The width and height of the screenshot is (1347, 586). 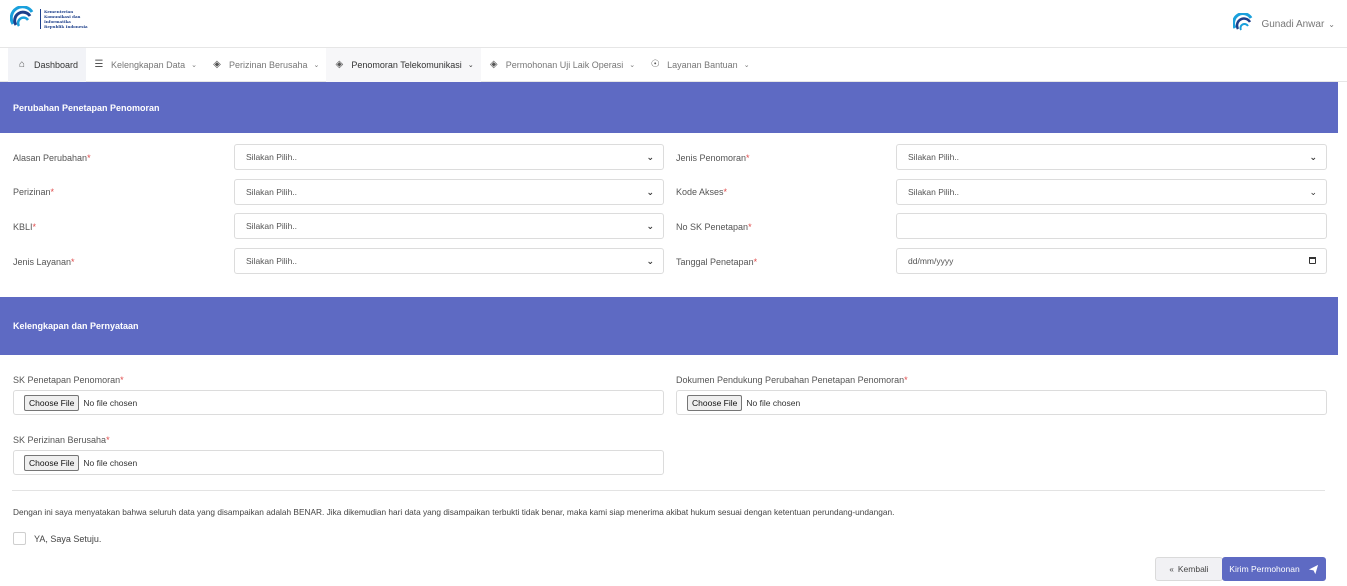 I want to click on tanggal-penetapan-input: dd/mm/yyyy, so click(x=1111, y=261).